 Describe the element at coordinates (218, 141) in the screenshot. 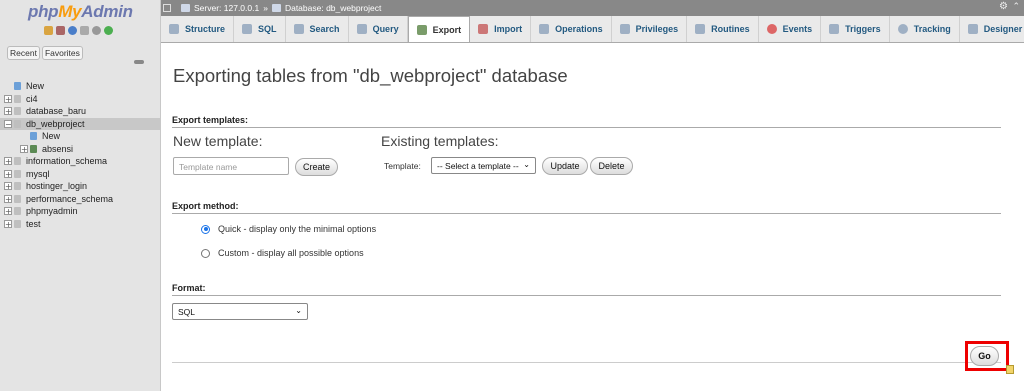

I see `new-template-heading: New template:` at that location.